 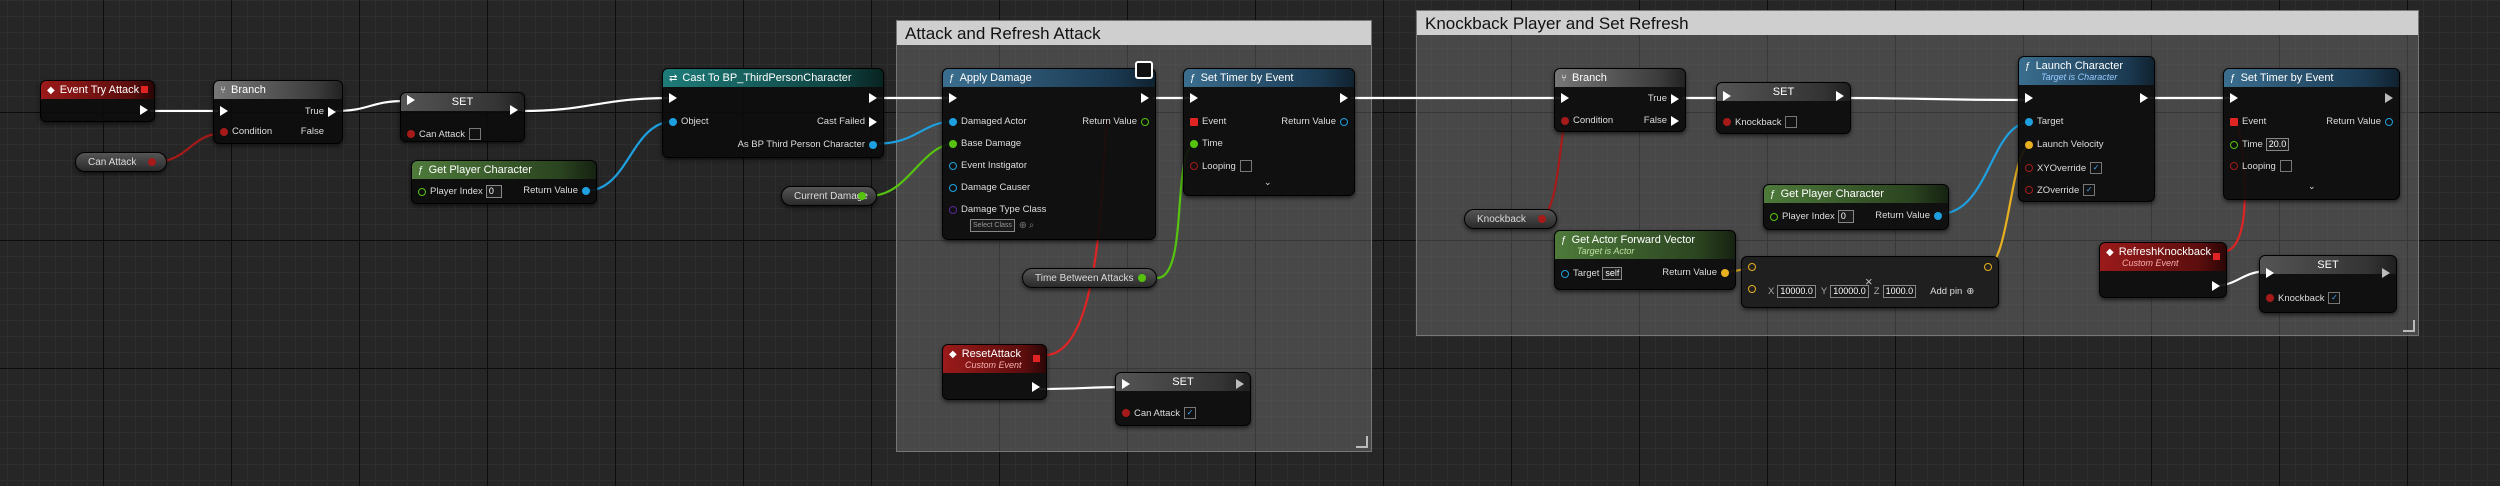 I want to click on launch-velocity-pin, so click(x=2029, y=144).